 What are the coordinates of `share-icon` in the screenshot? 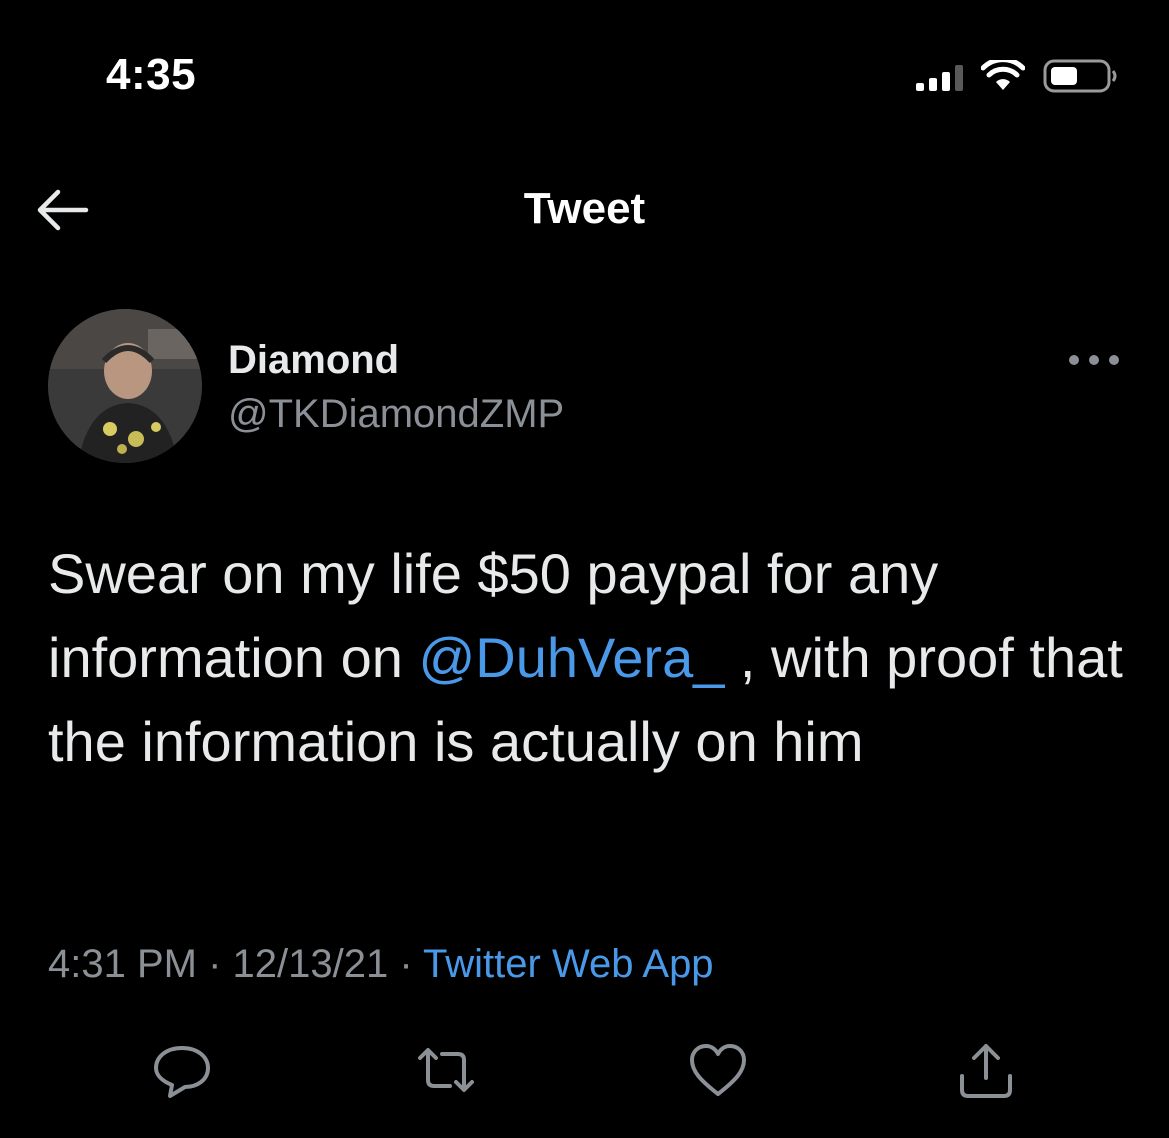 It's located at (986, 1071).